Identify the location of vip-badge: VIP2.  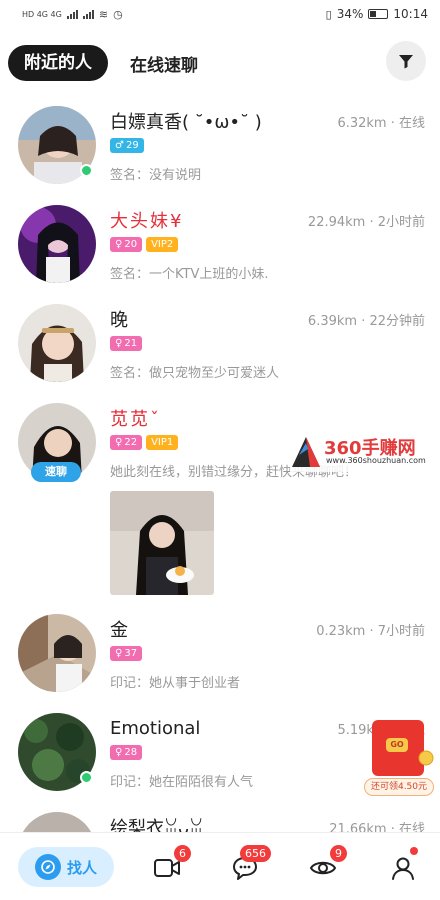
(162, 244).